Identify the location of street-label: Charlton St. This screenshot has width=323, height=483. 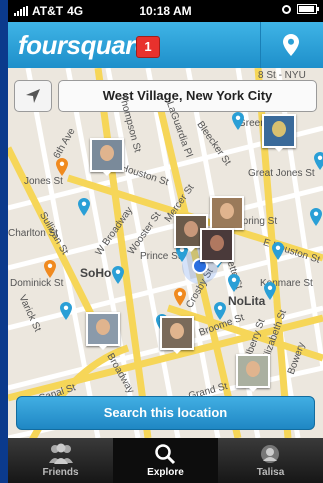
(33, 233).